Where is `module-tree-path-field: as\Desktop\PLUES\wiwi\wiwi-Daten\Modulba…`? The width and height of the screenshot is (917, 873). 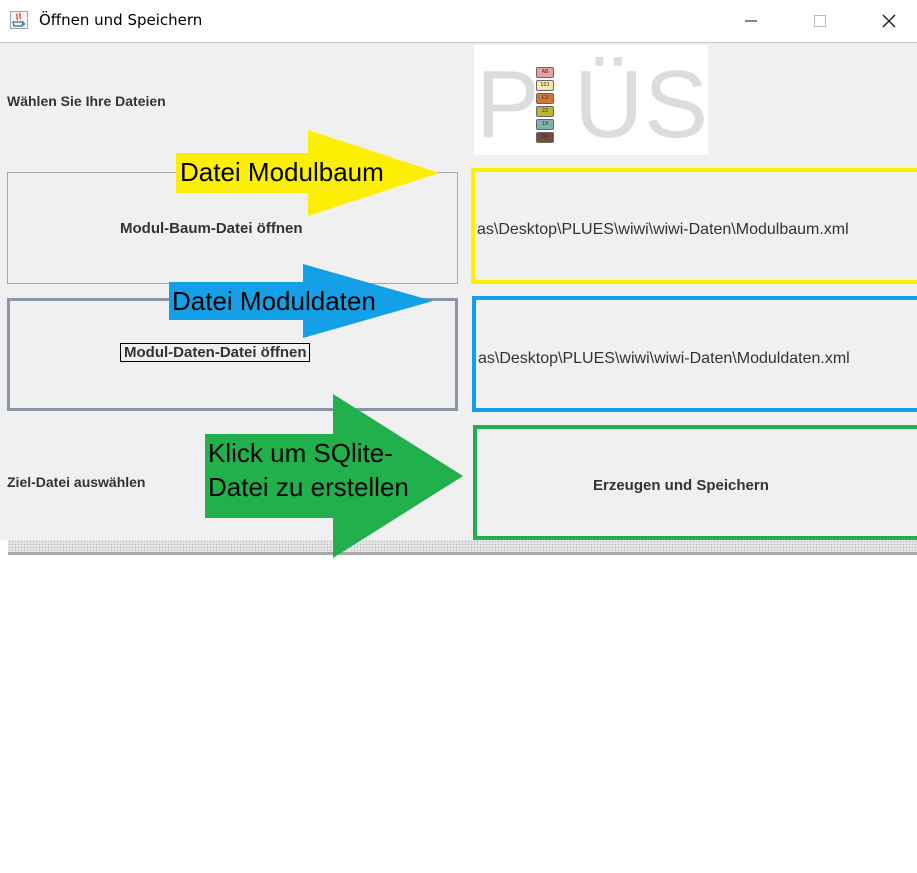
module-tree-path-field: as\Desktop\PLUES\wiwi\wiwi-Daten\Modulba… is located at coordinates (694, 226).